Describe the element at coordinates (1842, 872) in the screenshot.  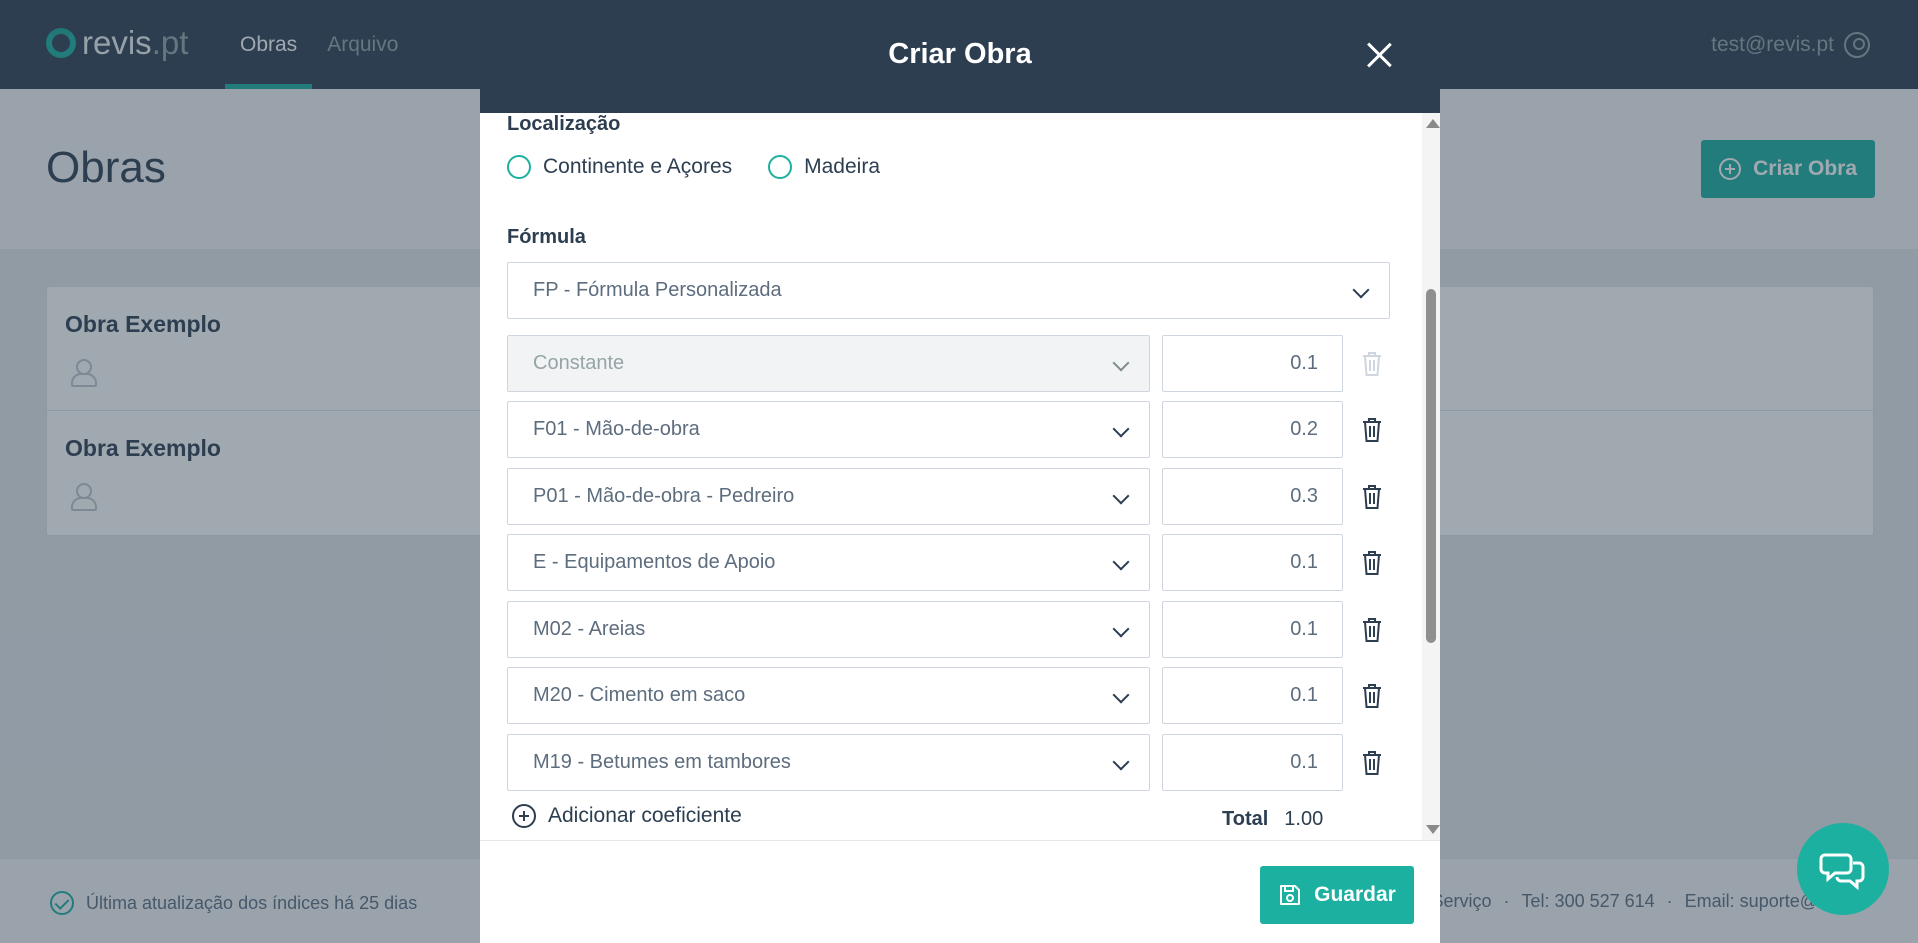
I see `chat-bubbles-icon` at that location.